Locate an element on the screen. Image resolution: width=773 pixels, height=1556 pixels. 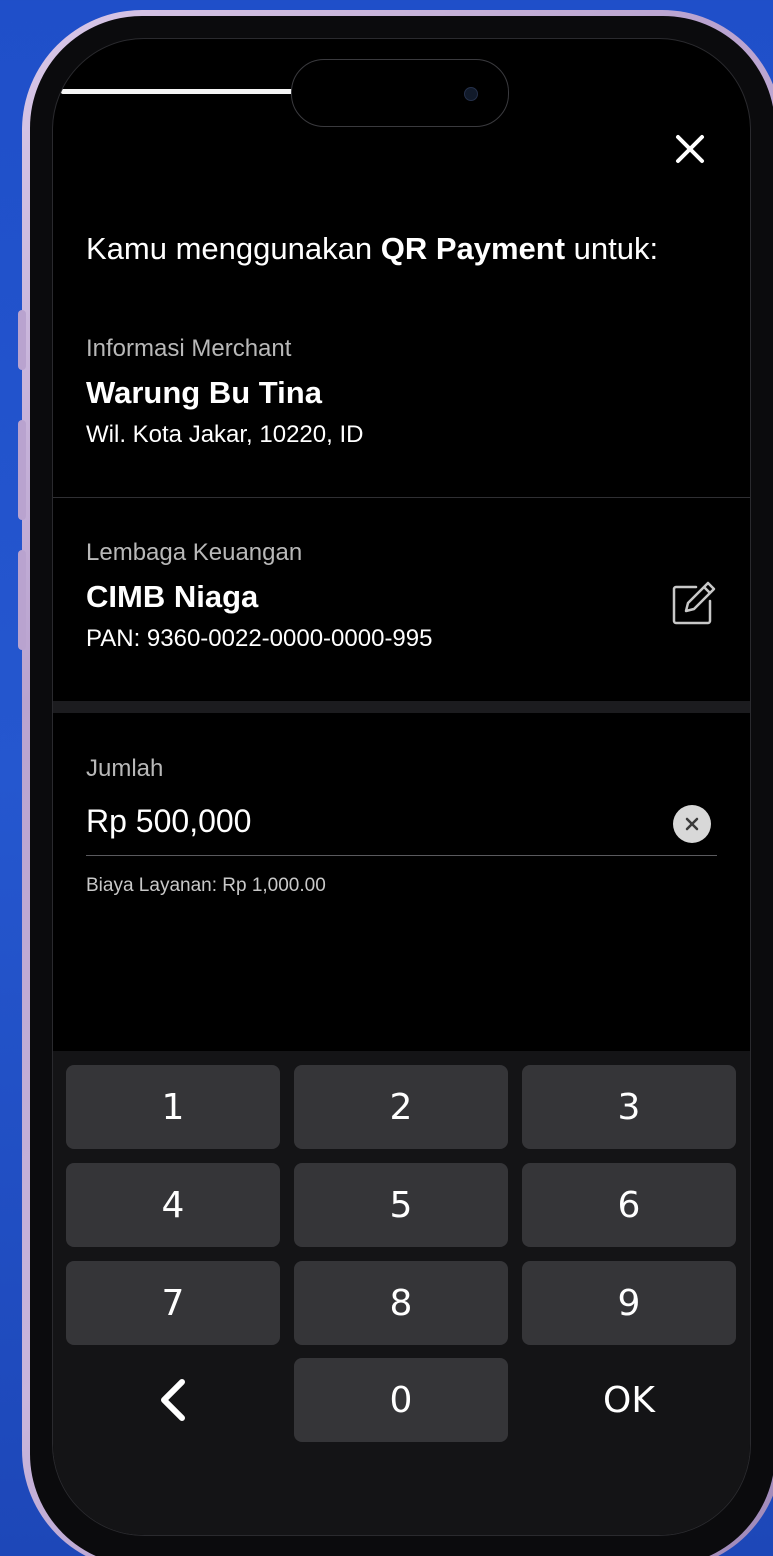
progress-bar is located at coordinates (181, 91).